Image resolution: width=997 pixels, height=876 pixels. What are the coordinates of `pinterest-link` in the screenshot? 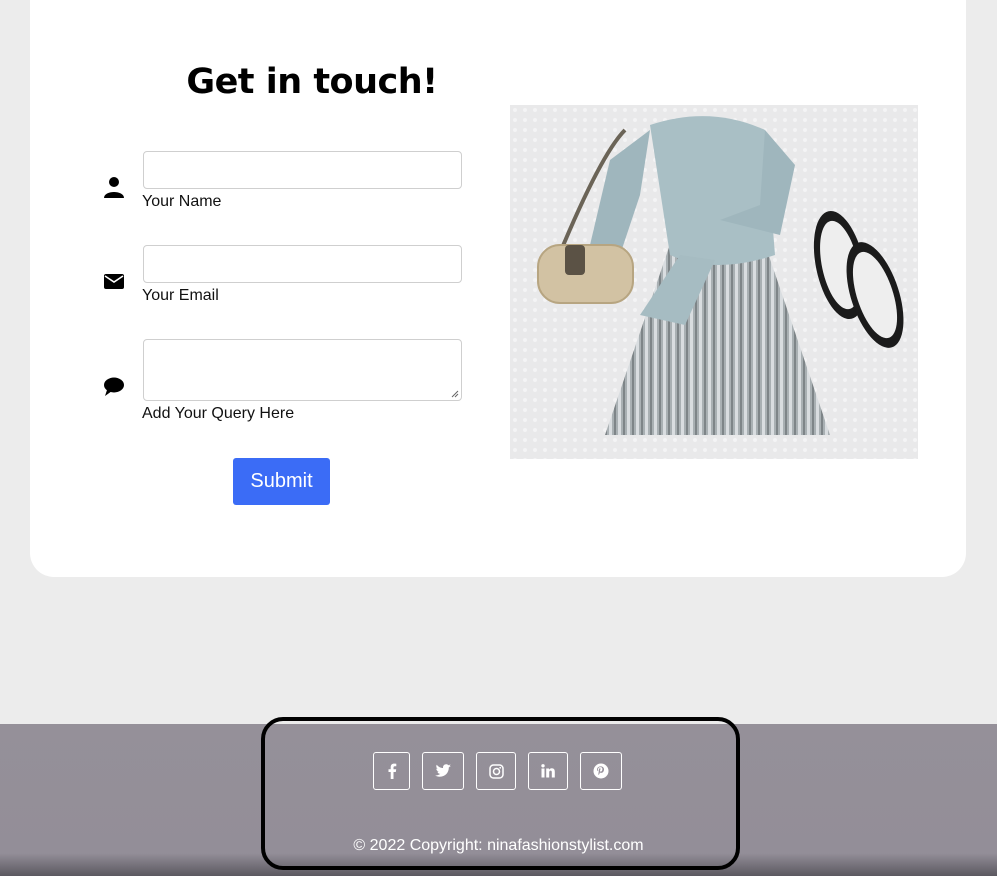 It's located at (601, 771).